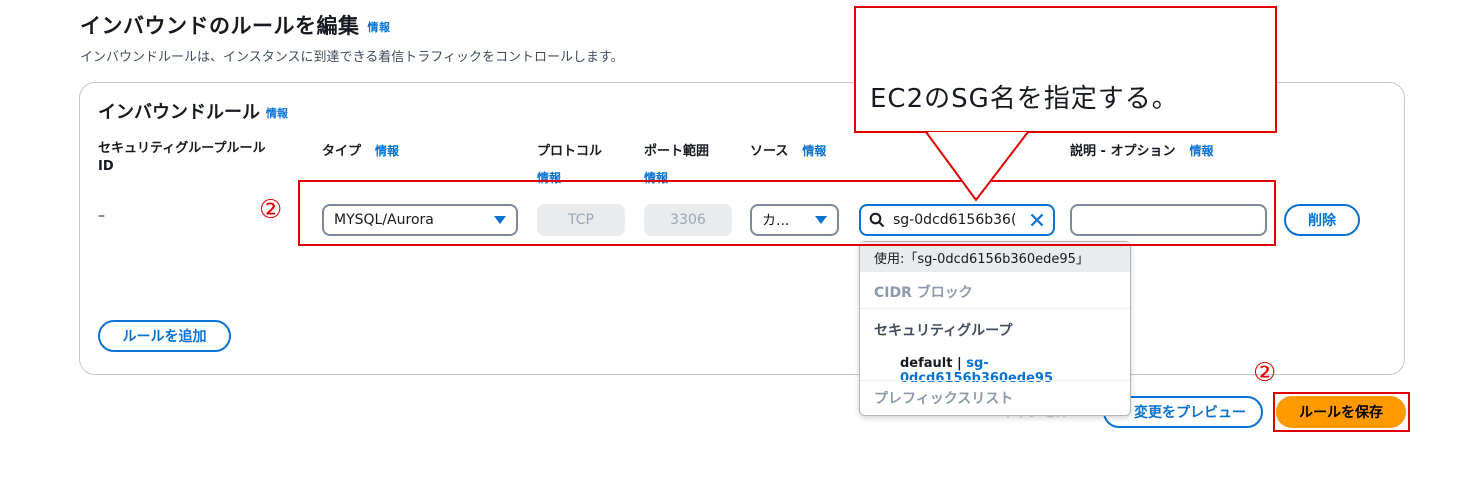 Image resolution: width=1477 pixels, height=480 pixels. I want to click on col-header-protocol-text: プロトコル, so click(570, 151).